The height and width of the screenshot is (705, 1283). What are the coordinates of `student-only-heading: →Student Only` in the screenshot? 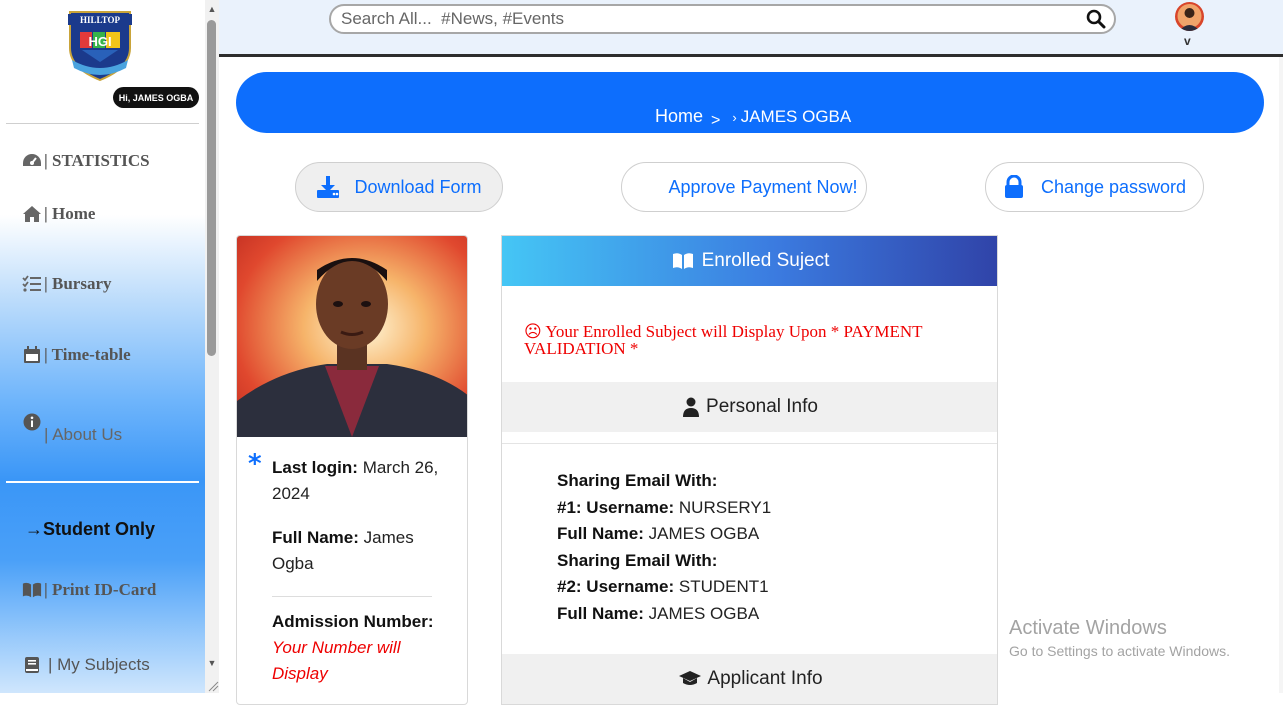 It's located at (90, 529).